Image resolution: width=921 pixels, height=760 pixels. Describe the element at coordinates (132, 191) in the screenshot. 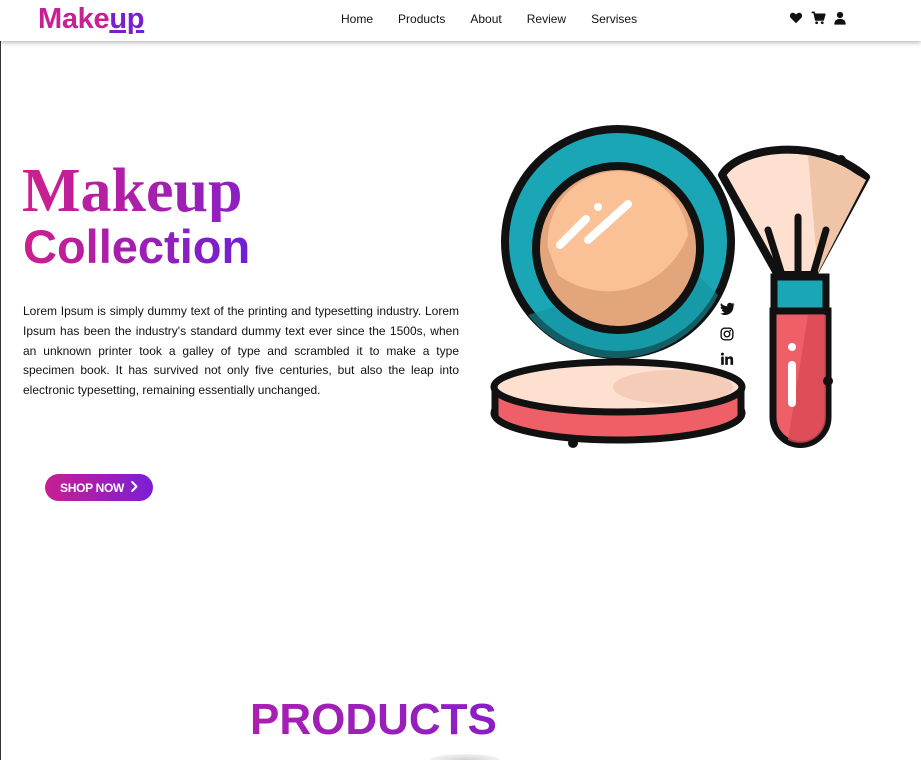

I see `hero-title: Makeup` at that location.